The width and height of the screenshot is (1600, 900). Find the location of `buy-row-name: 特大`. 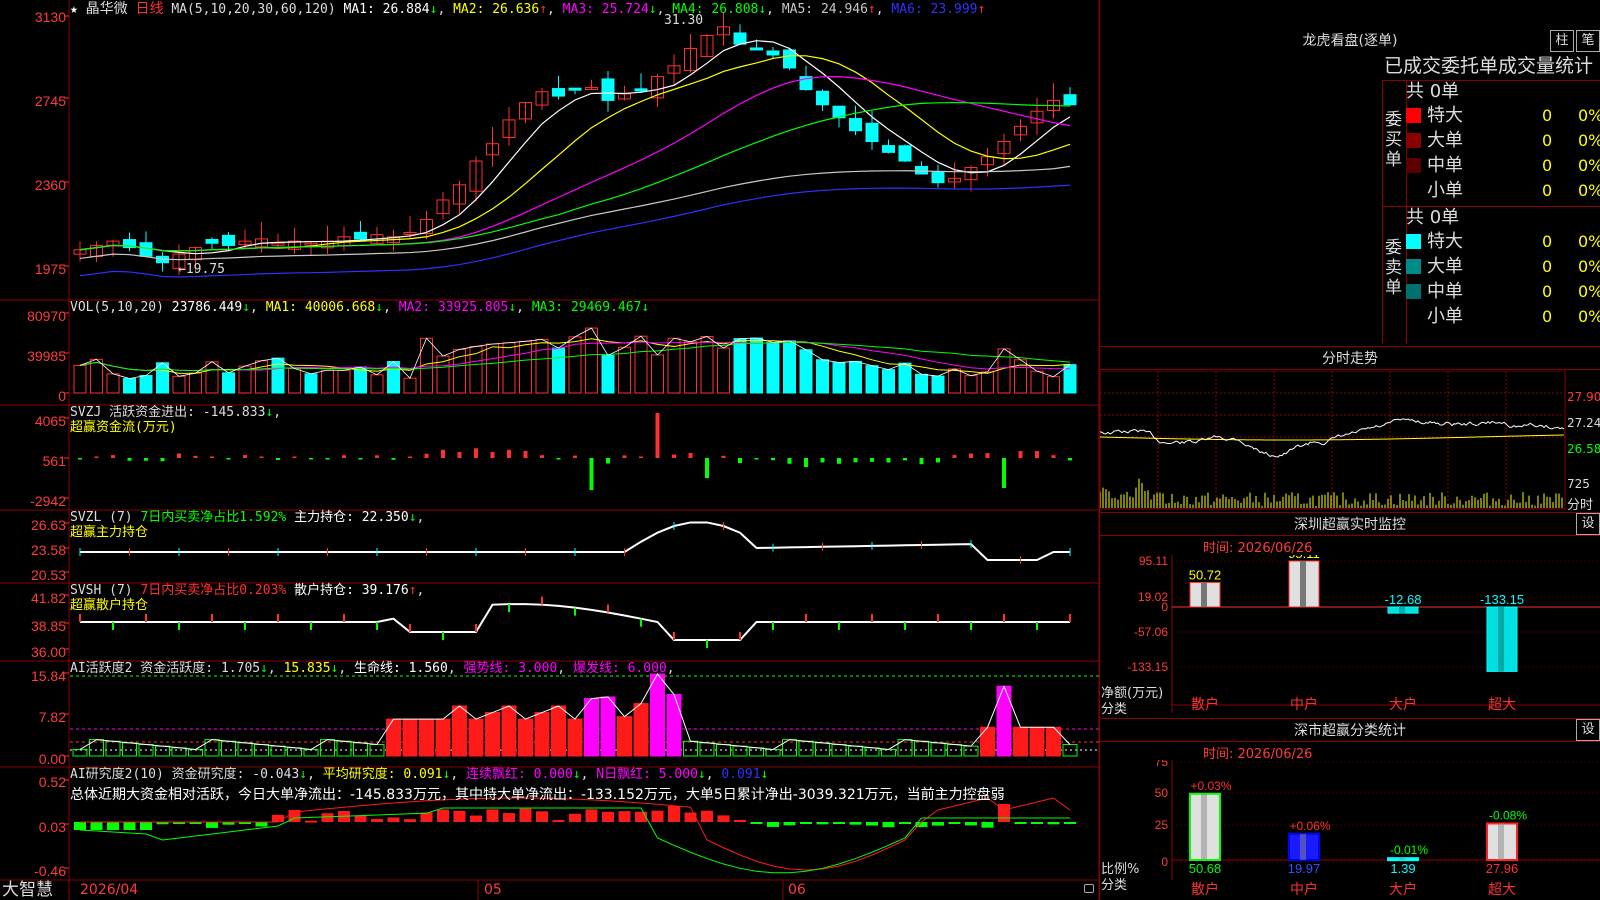

buy-row-name: 特大 is located at coordinates (1445, 115).